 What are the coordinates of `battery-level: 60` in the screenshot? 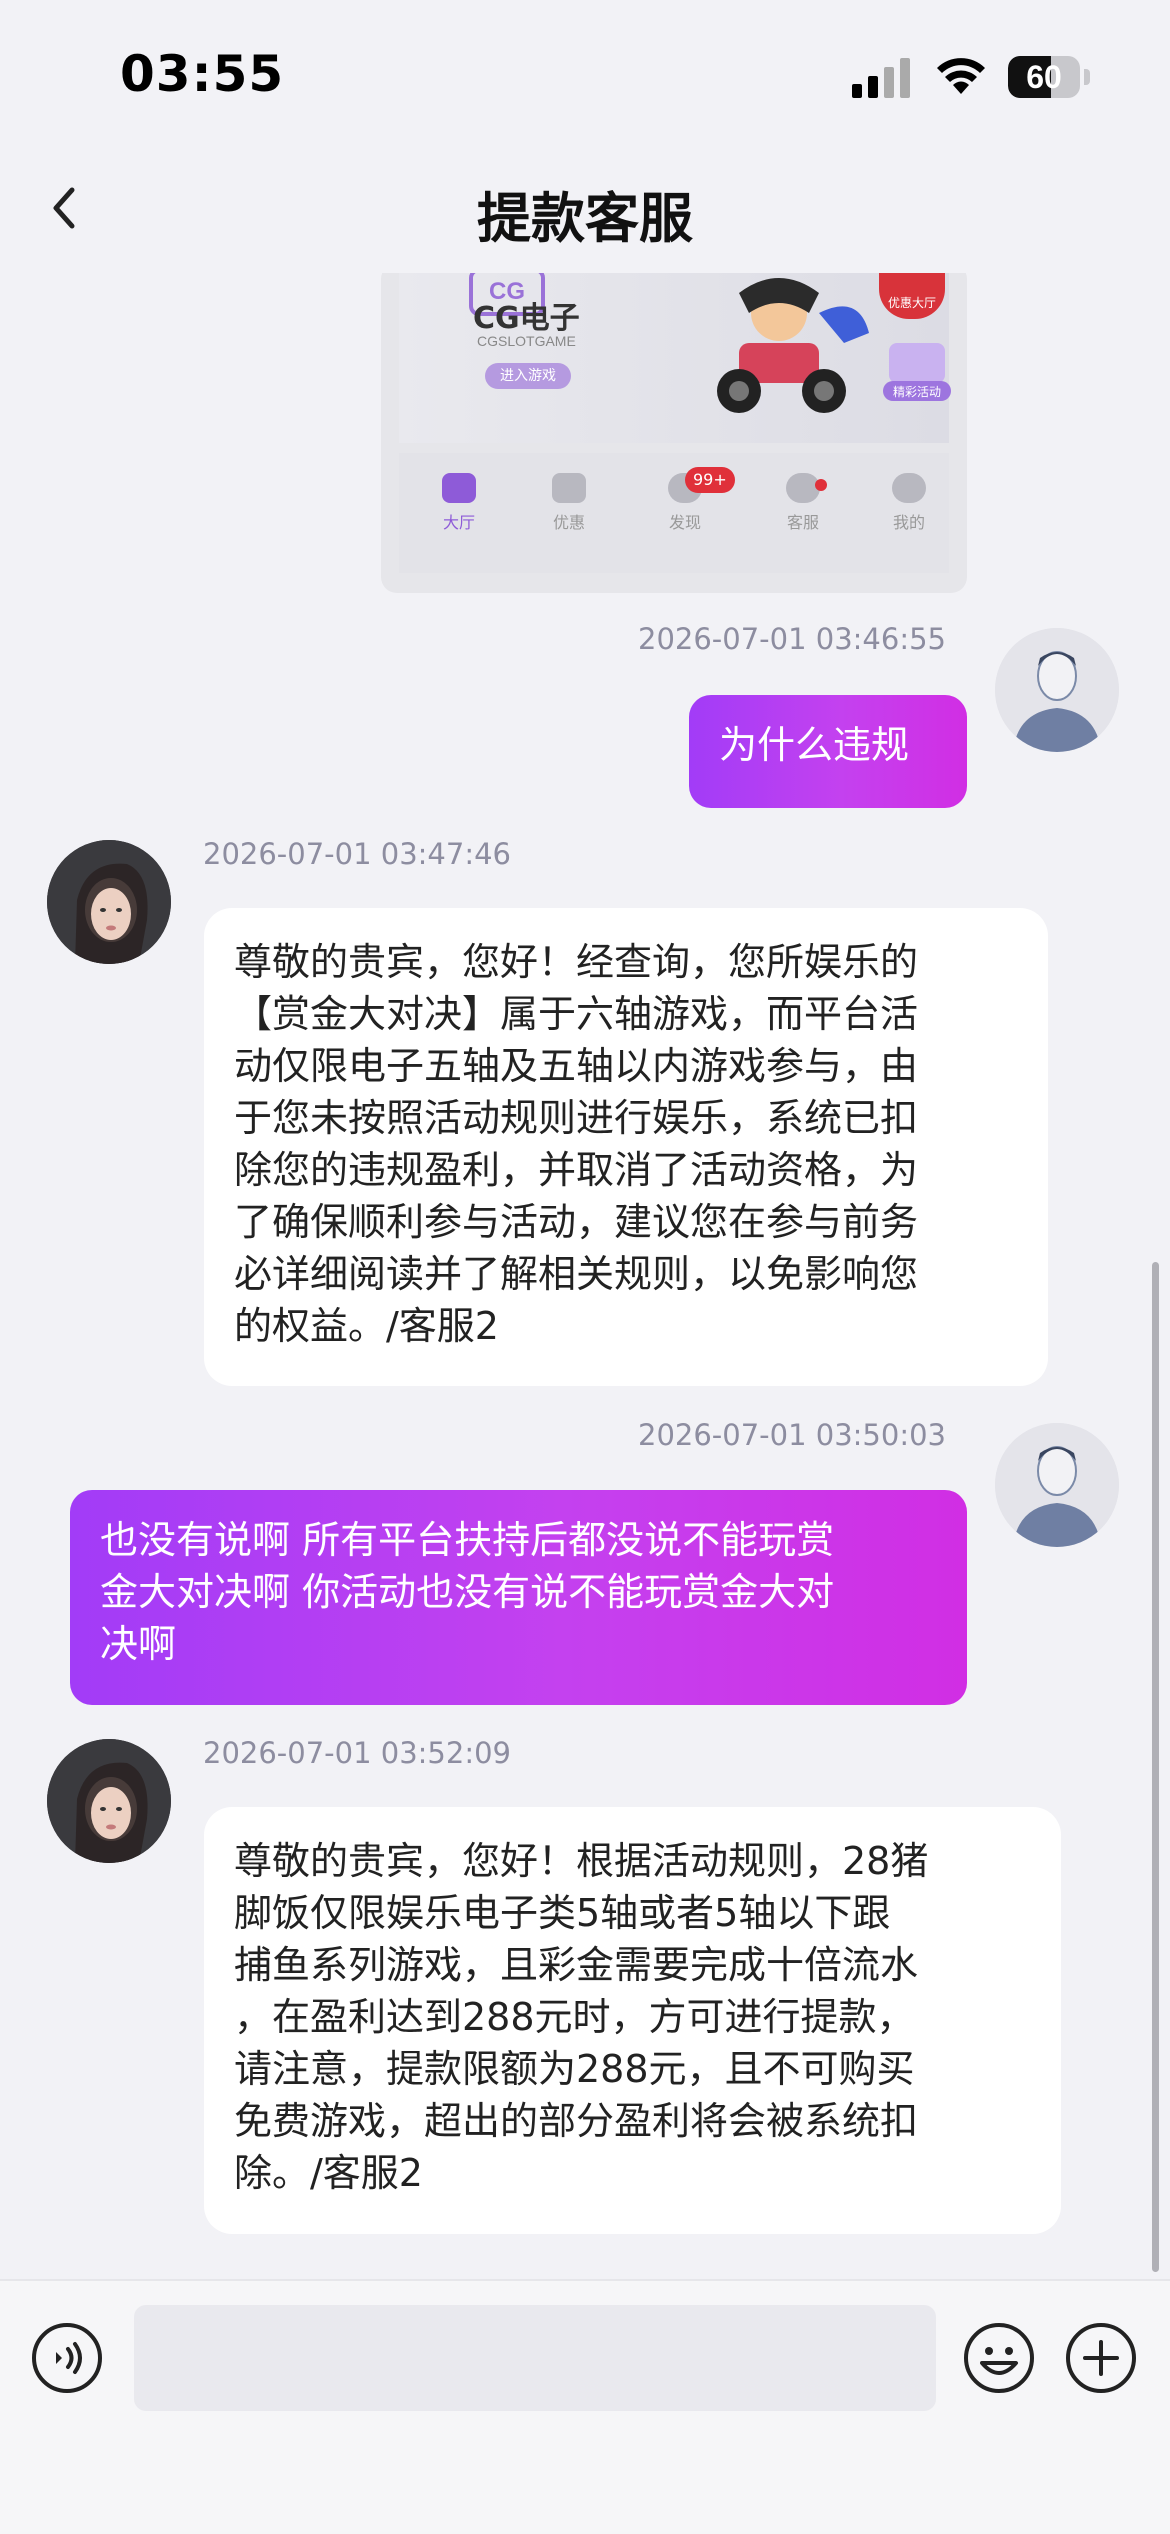 It's located at (1044, 77).